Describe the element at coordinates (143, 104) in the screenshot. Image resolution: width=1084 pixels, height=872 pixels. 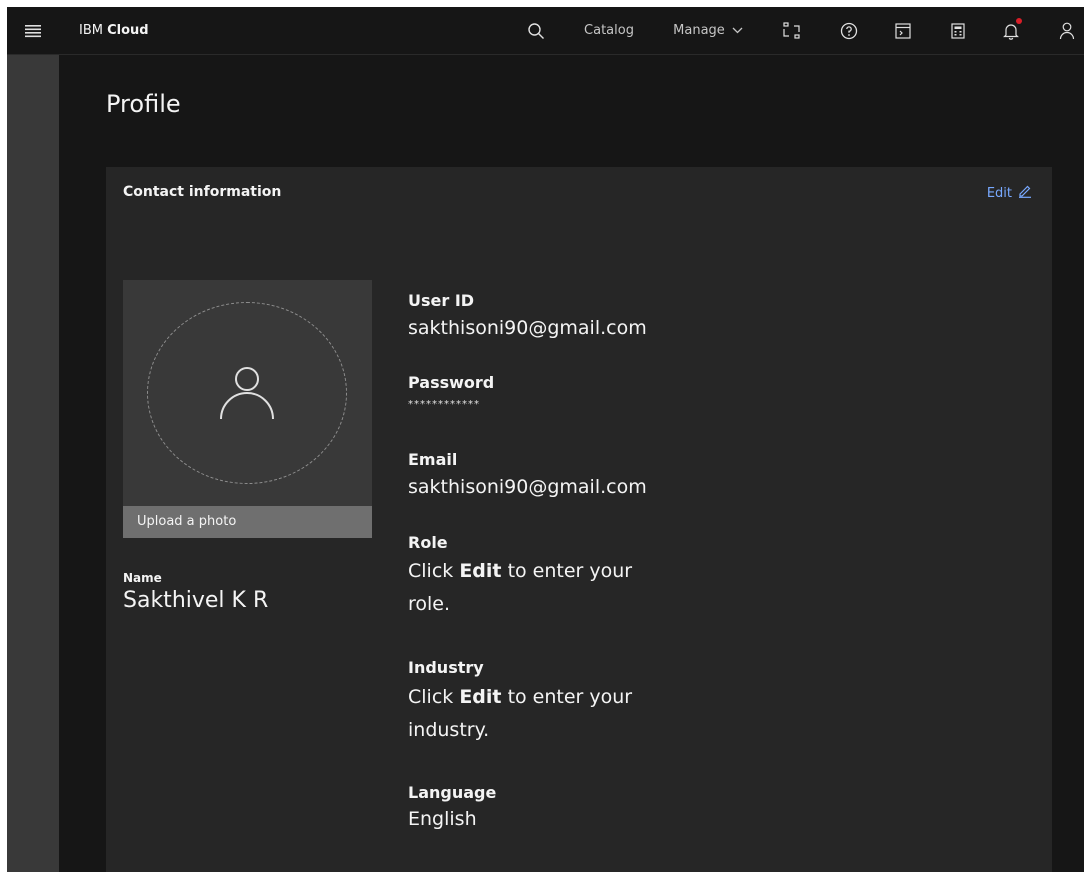
I see `page-title: Profile` at that location.